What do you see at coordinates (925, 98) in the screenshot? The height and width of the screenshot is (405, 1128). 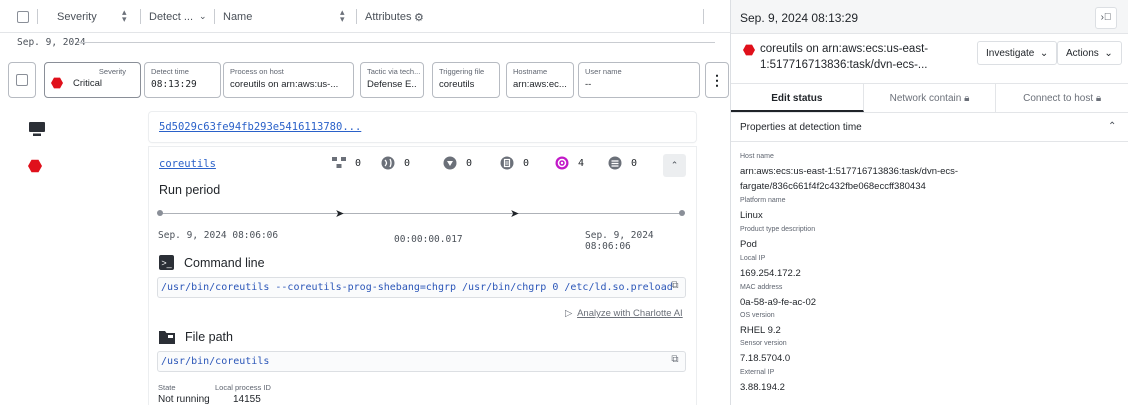 I see `tab-label: Network contain` at bounding box center [925, 98].